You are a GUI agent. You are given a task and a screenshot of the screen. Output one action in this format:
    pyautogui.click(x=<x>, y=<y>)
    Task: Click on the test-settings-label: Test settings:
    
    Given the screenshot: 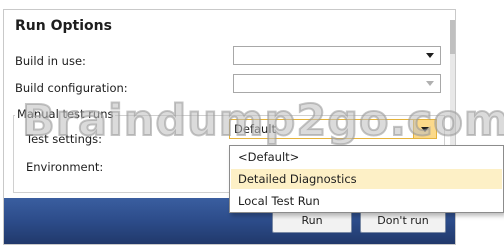 What is the action you would take?
    pyautogui.click(x=64, y=139)
    